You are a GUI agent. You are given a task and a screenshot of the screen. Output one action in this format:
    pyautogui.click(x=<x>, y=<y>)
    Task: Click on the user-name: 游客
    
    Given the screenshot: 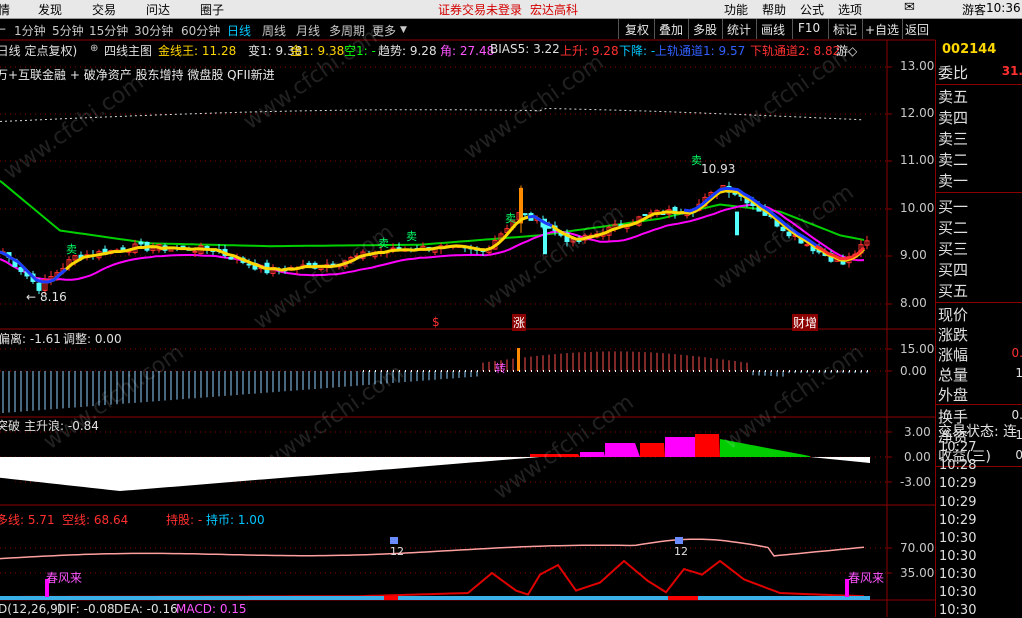 What is the action you would take?
    pyautogui.click(x=974, y=9)
    